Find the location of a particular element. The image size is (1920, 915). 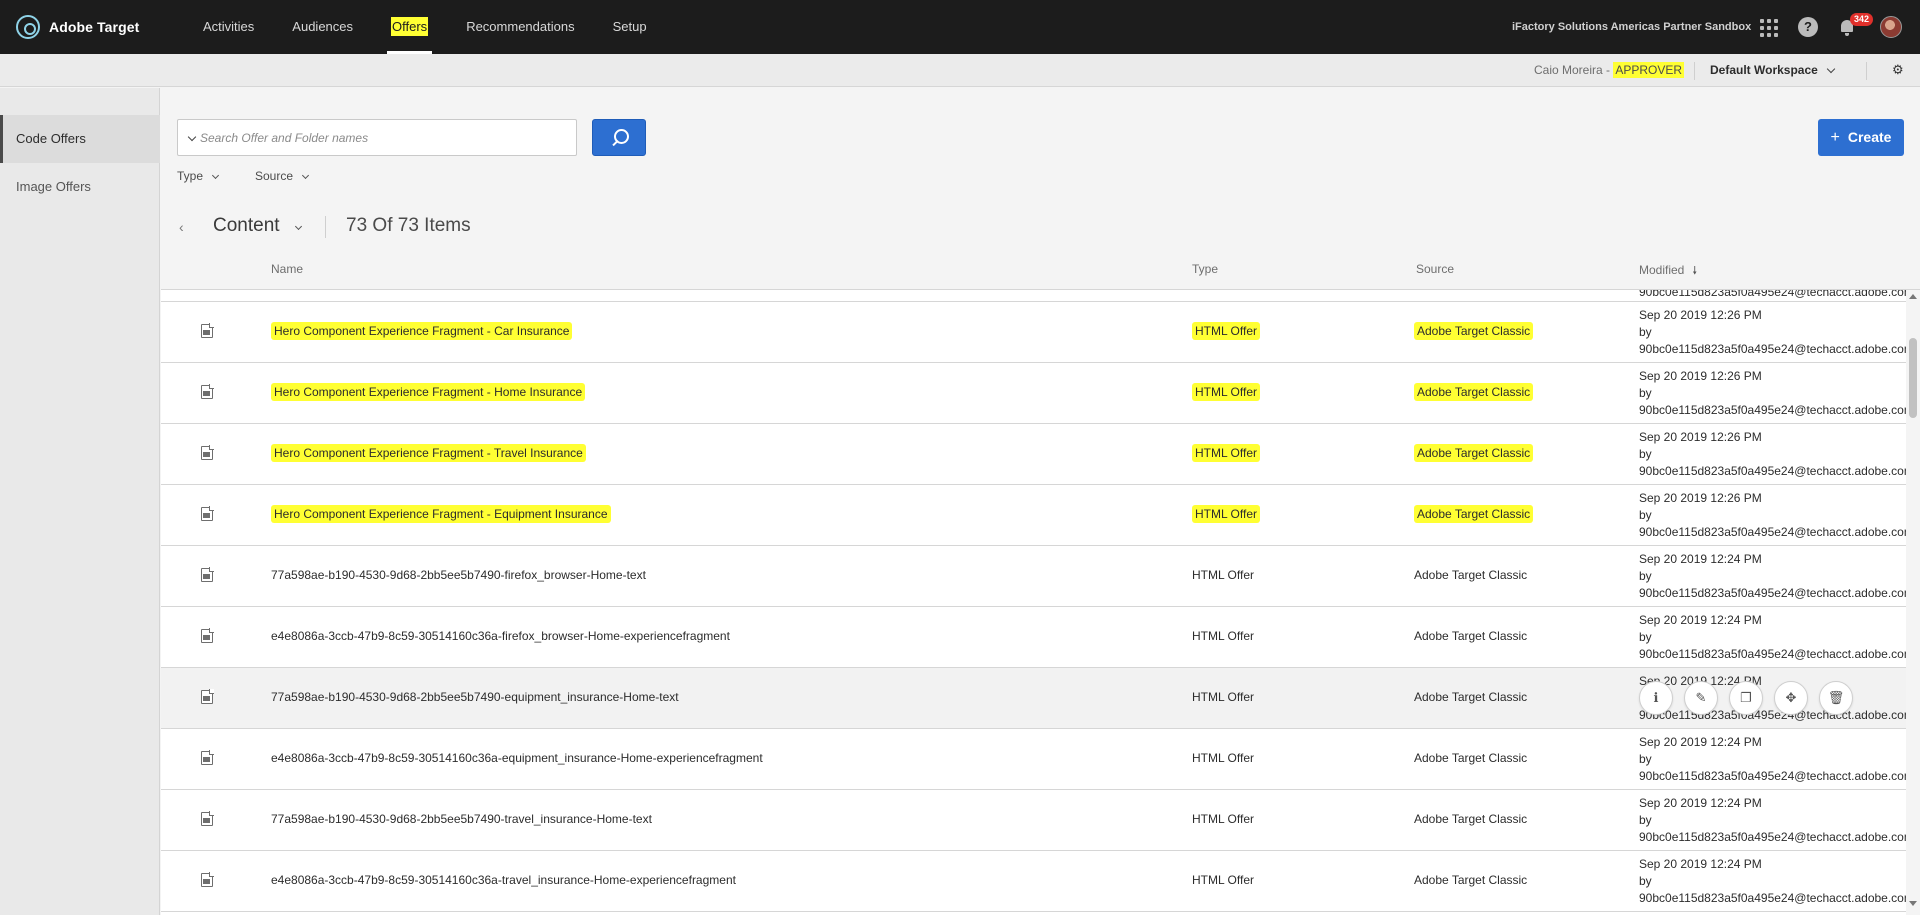

search-button is located at coordinates (619, 137).